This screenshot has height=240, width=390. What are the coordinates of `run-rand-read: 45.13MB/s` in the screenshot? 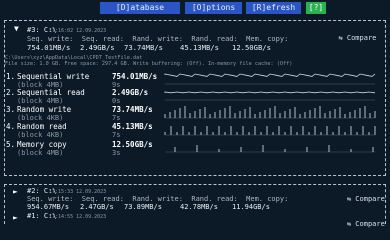 It's located at (199, 47).